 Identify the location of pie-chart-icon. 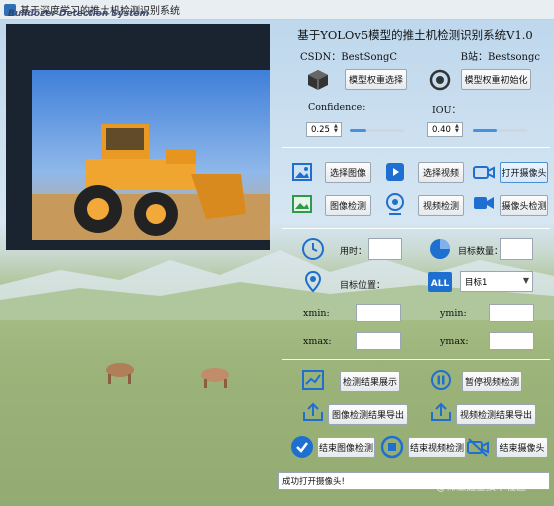
(440, 249).